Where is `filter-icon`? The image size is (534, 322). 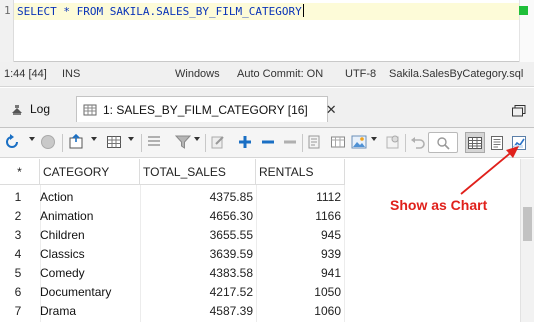
filter-icon is located at coordinates (183, 142).